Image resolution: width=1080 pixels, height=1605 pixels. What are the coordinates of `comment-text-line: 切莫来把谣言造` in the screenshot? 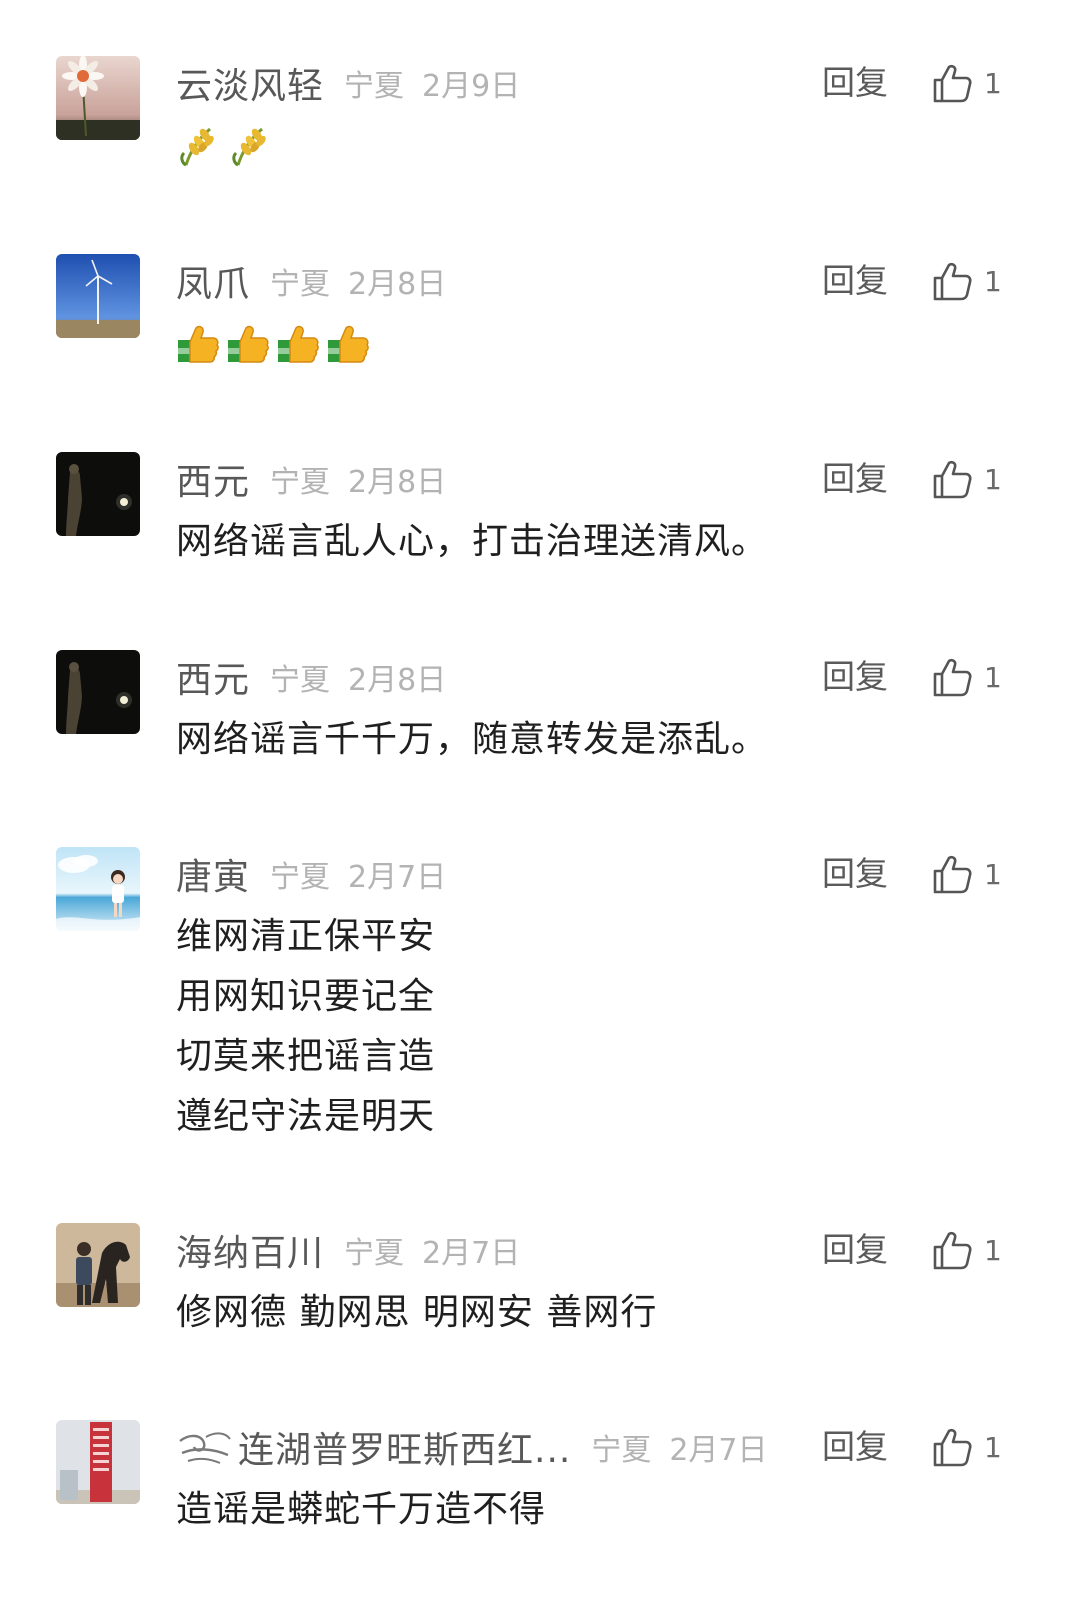 It's located at (306, 1056).